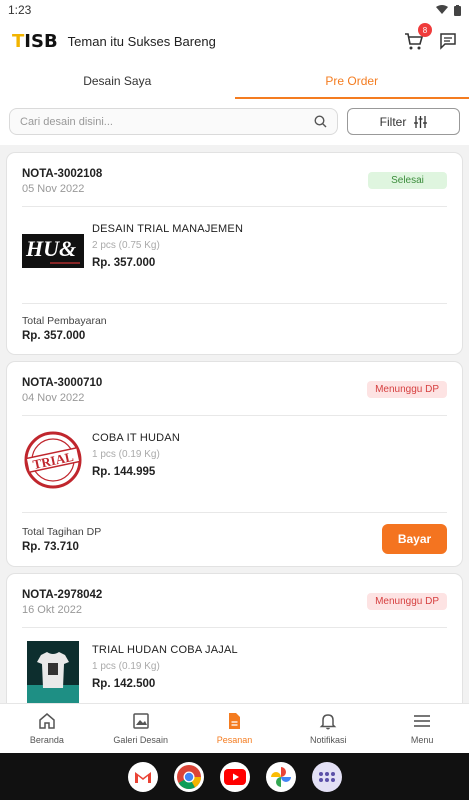 This screenshot has width=469, height=800. I want to click on home-icon, so click(47, 721).